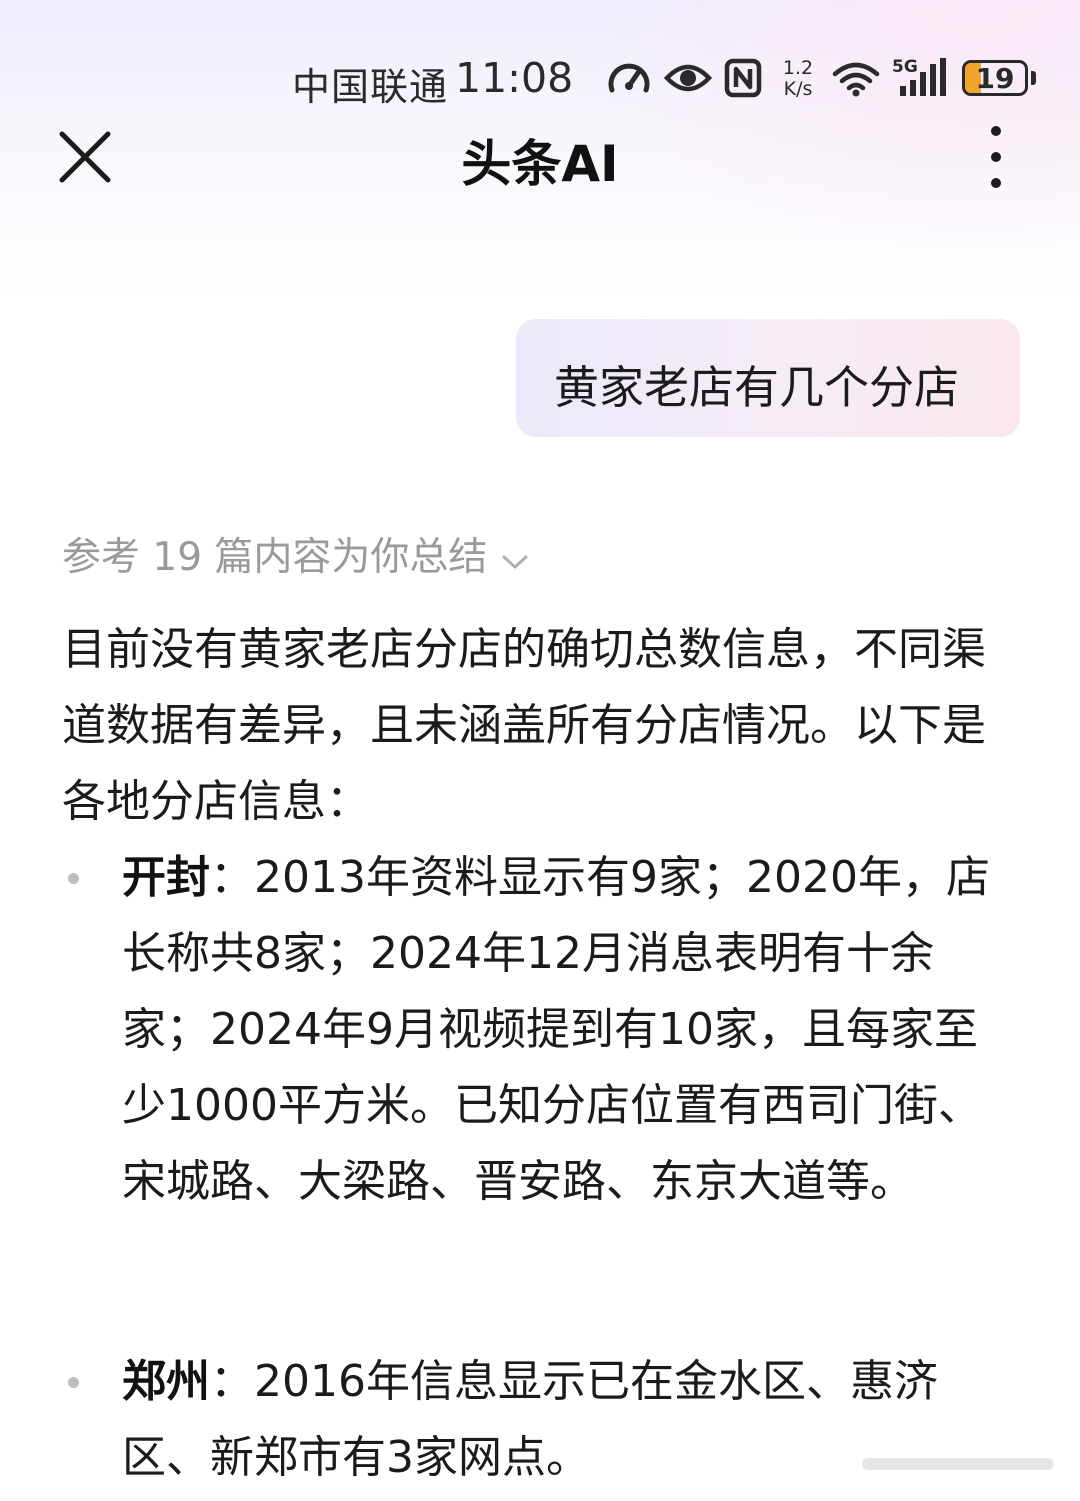 The width and height of the screenshot is (1080, 1501). I want to click on more-vertical-icon, so click(996, 157).